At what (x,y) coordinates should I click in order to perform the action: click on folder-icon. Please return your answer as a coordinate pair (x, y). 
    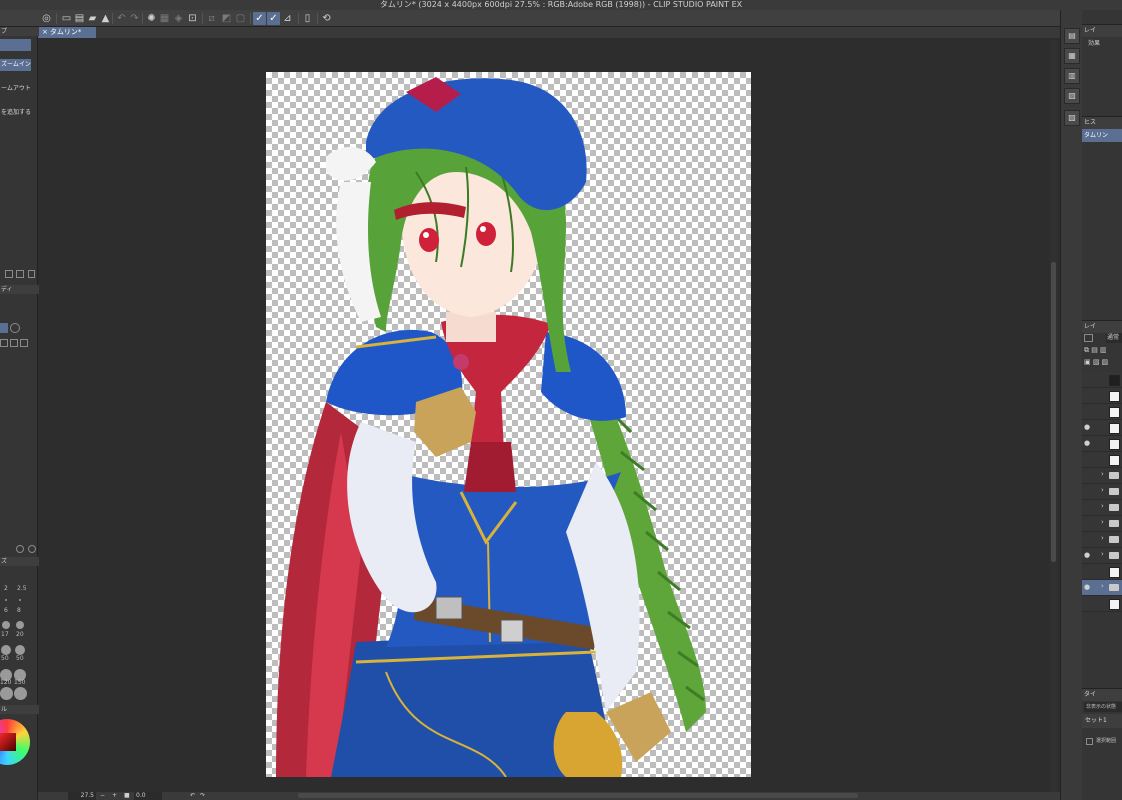
    Looking at the image, I should click on (1114, 491).